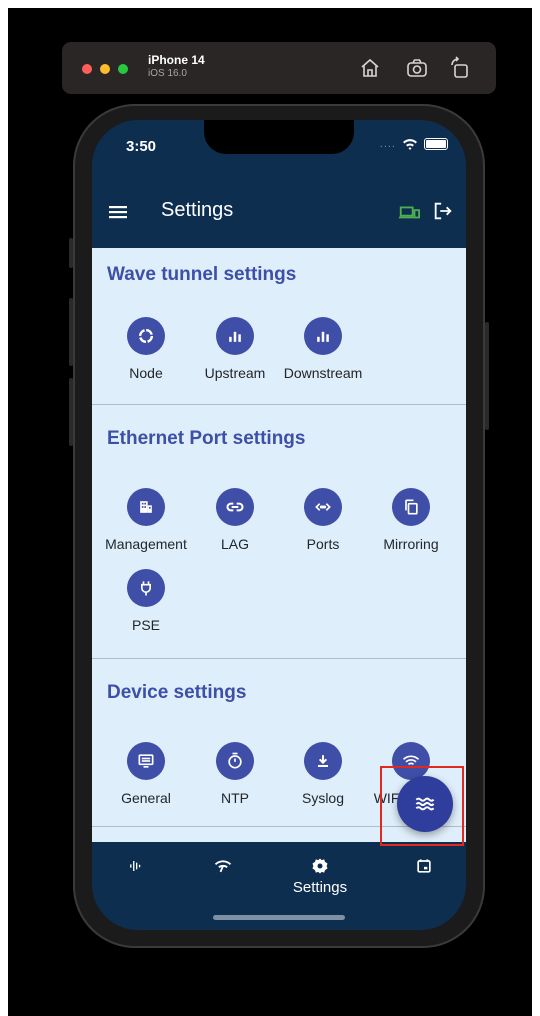  I want to click on code-arrows-icon, so click(323, 507).